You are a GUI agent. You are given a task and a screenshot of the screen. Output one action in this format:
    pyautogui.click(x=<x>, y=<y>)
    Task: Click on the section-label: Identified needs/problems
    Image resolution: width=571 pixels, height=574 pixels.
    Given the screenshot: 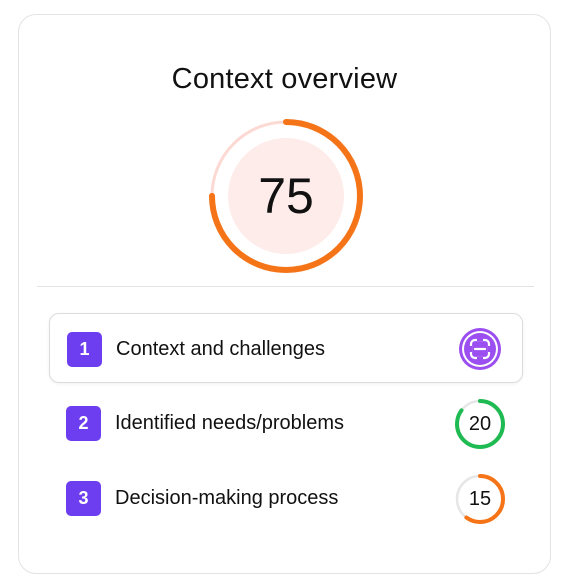 What is the action you would take?
    pyautogui.click(x=230, y=423)
    